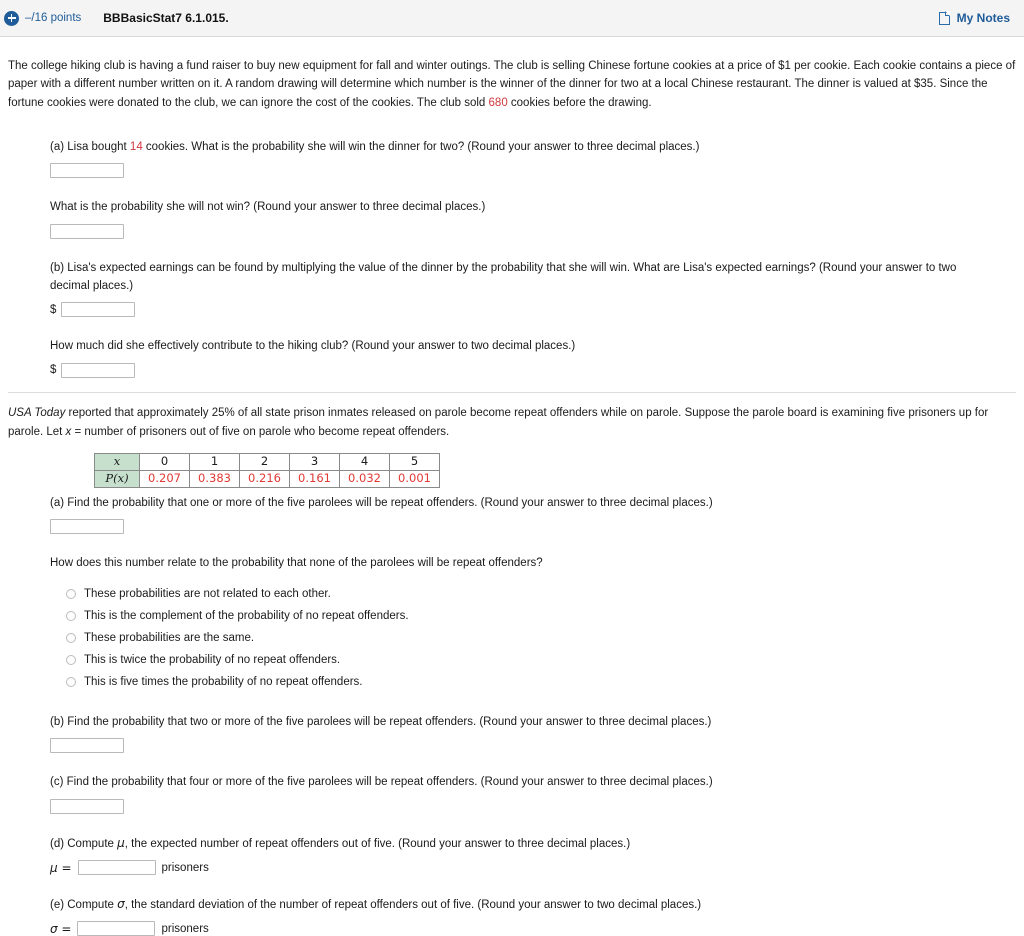  Describe the element at coordinates (61, 928) in the screenshot. I see `sigma-equals-label: σ =` at that location.